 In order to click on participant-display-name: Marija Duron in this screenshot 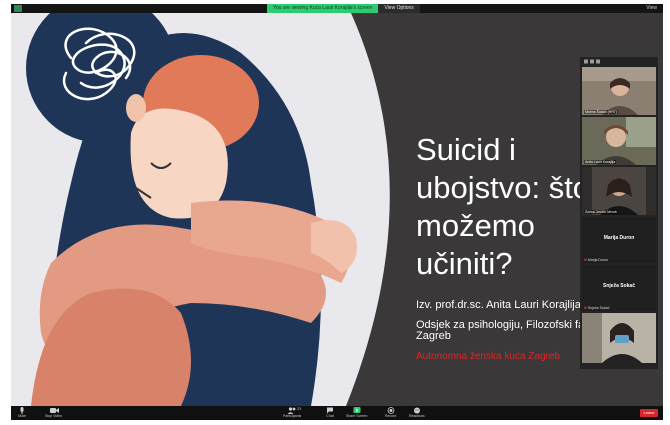, I will do `click(619, 238)`.